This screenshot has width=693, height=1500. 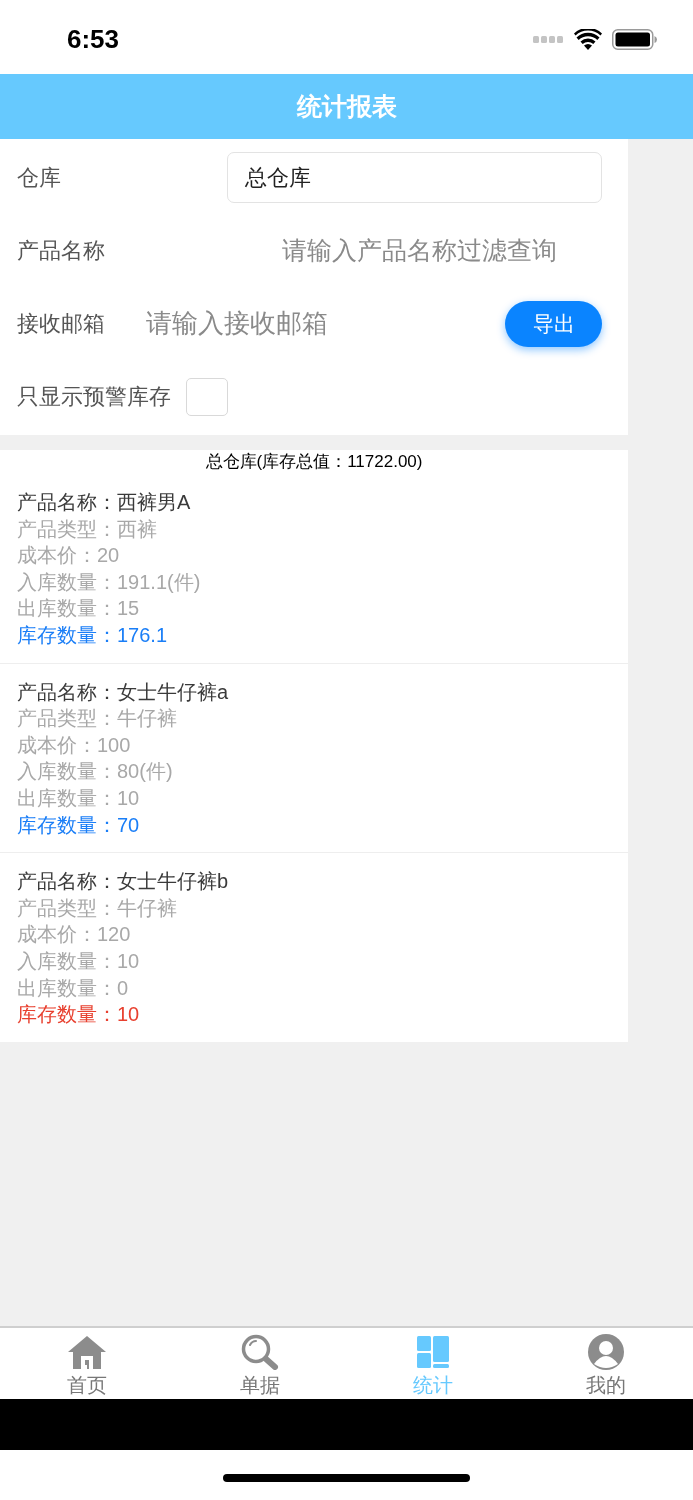 I want to click on cost-price: 成本价：120, so click(x=74, y=935).